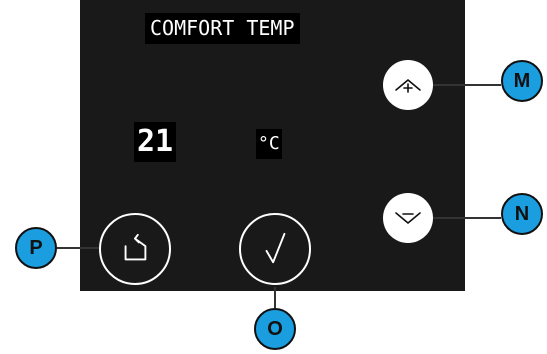 Image resolution: width=547 pixels, height=354 pixels. What do you see at coordinates (522, 81) in the screenshot?
I see `callout-label-m: M` at bounding box center [522, 81].